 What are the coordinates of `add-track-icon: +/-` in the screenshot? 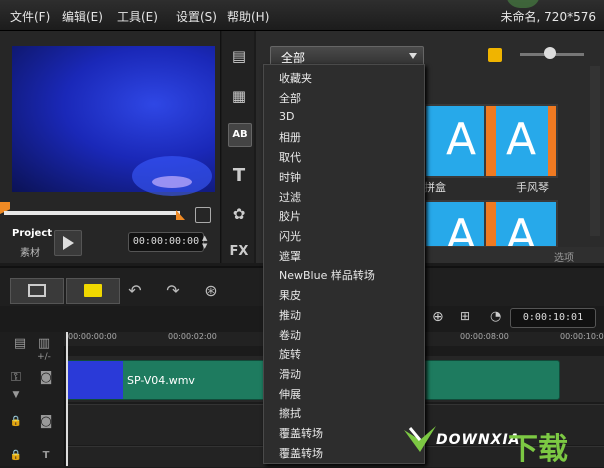 It's located at (44, 360).